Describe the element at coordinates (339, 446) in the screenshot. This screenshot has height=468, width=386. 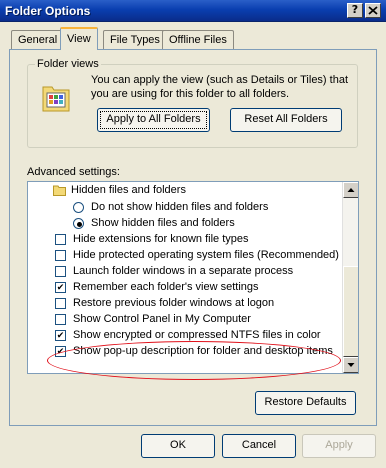
I see `apply-button: Apply` at that location.